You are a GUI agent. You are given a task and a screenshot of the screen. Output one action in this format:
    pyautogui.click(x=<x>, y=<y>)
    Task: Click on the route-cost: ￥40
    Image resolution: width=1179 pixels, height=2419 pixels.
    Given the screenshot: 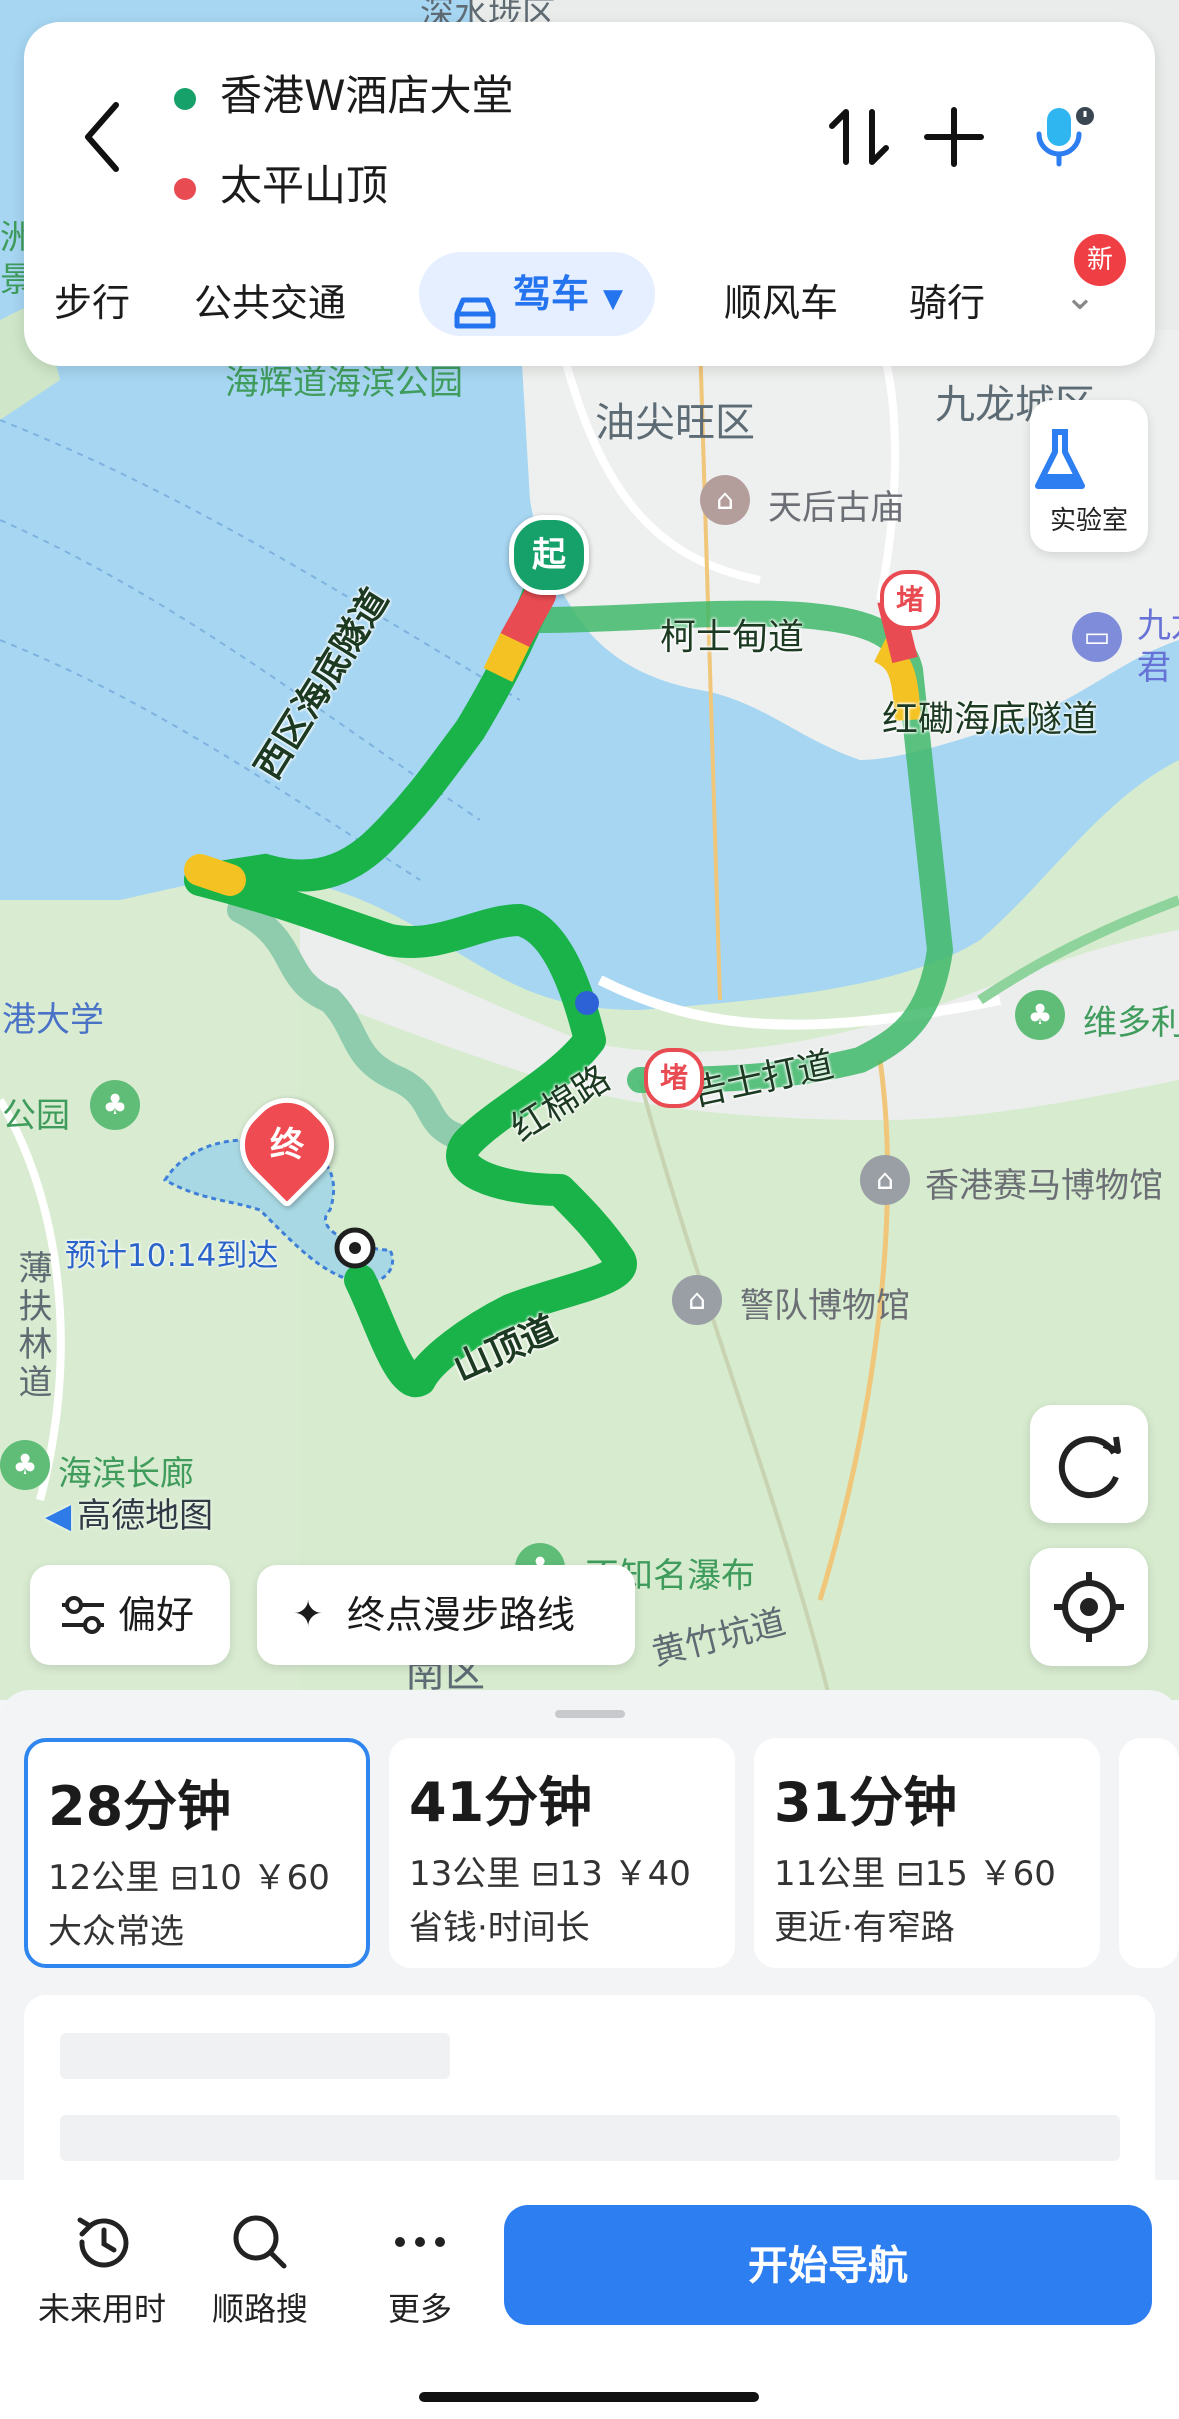 What is the action you would take?
    pyautogui.click(x=652, y=1874)
    